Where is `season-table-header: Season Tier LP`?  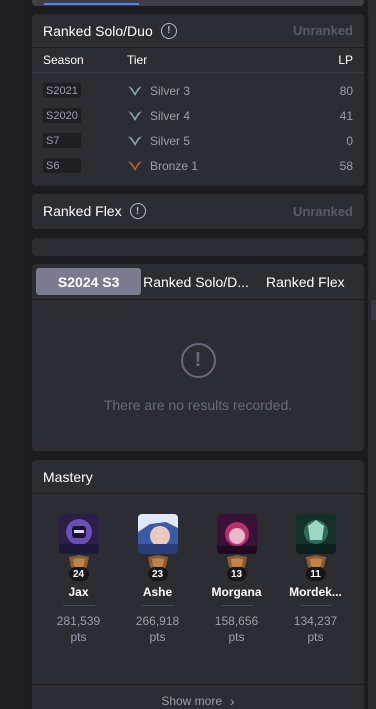 season-table-header: Season Tier LP is located at coordinates (198, 60).